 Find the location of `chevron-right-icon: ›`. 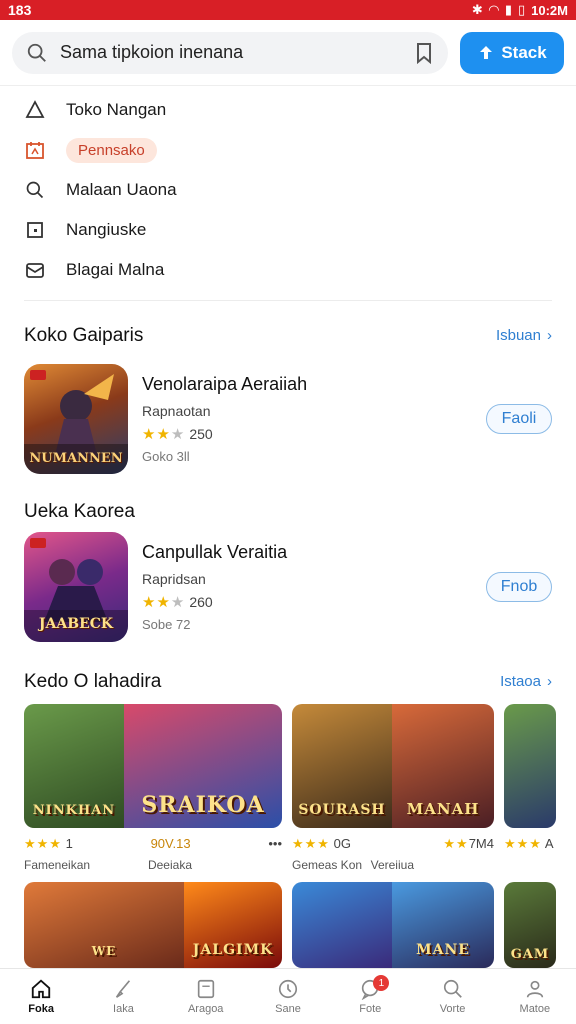

chevron-right-icon: › is located at coordinates (549, 335).